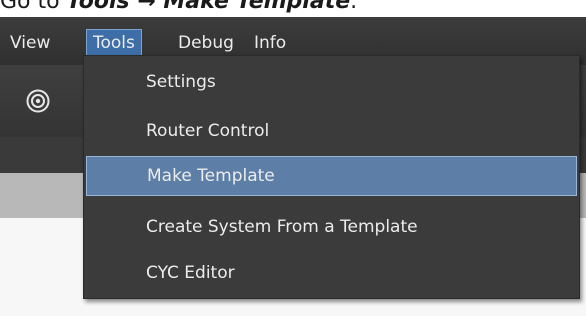 Image resolution: width=586 pixels, height=316 pixels. What do you see at coordinates (331, 82) in the screenshot?
I see `menu-item-settings: Settings` at bounding box center [331, 82].